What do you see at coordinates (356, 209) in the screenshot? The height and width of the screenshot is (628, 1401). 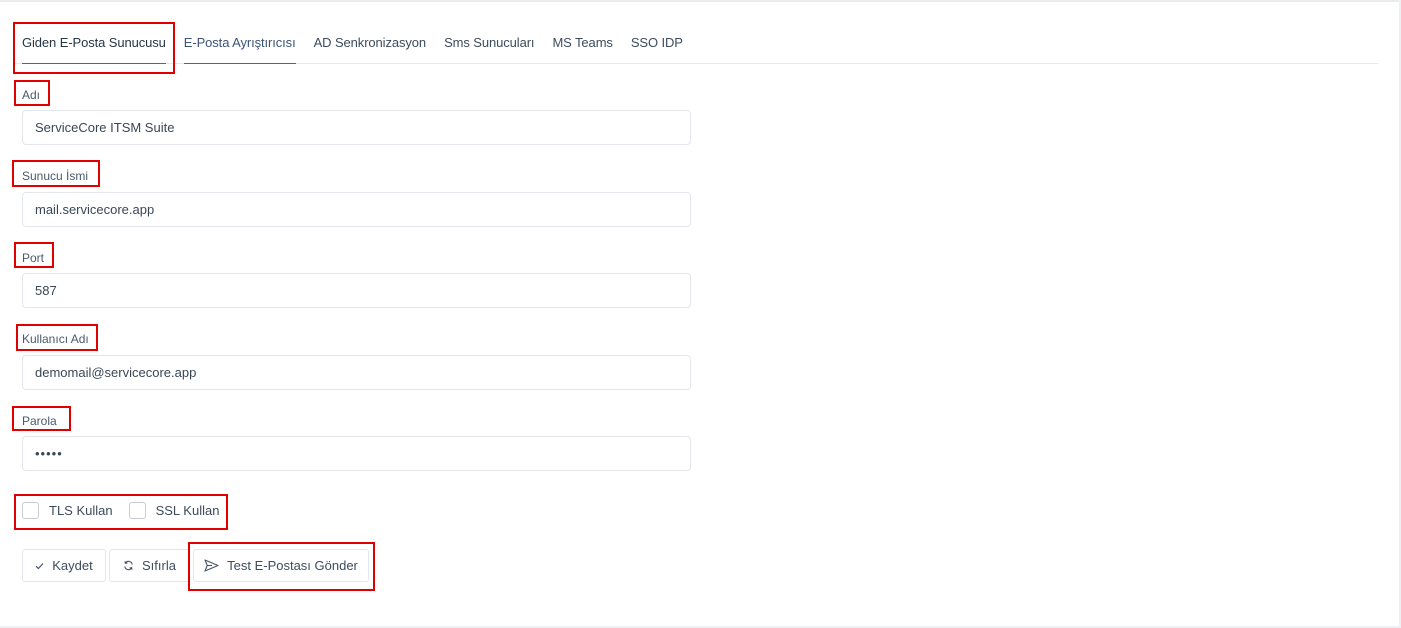 I see `server-name-input` at bounding box center [356, 209].